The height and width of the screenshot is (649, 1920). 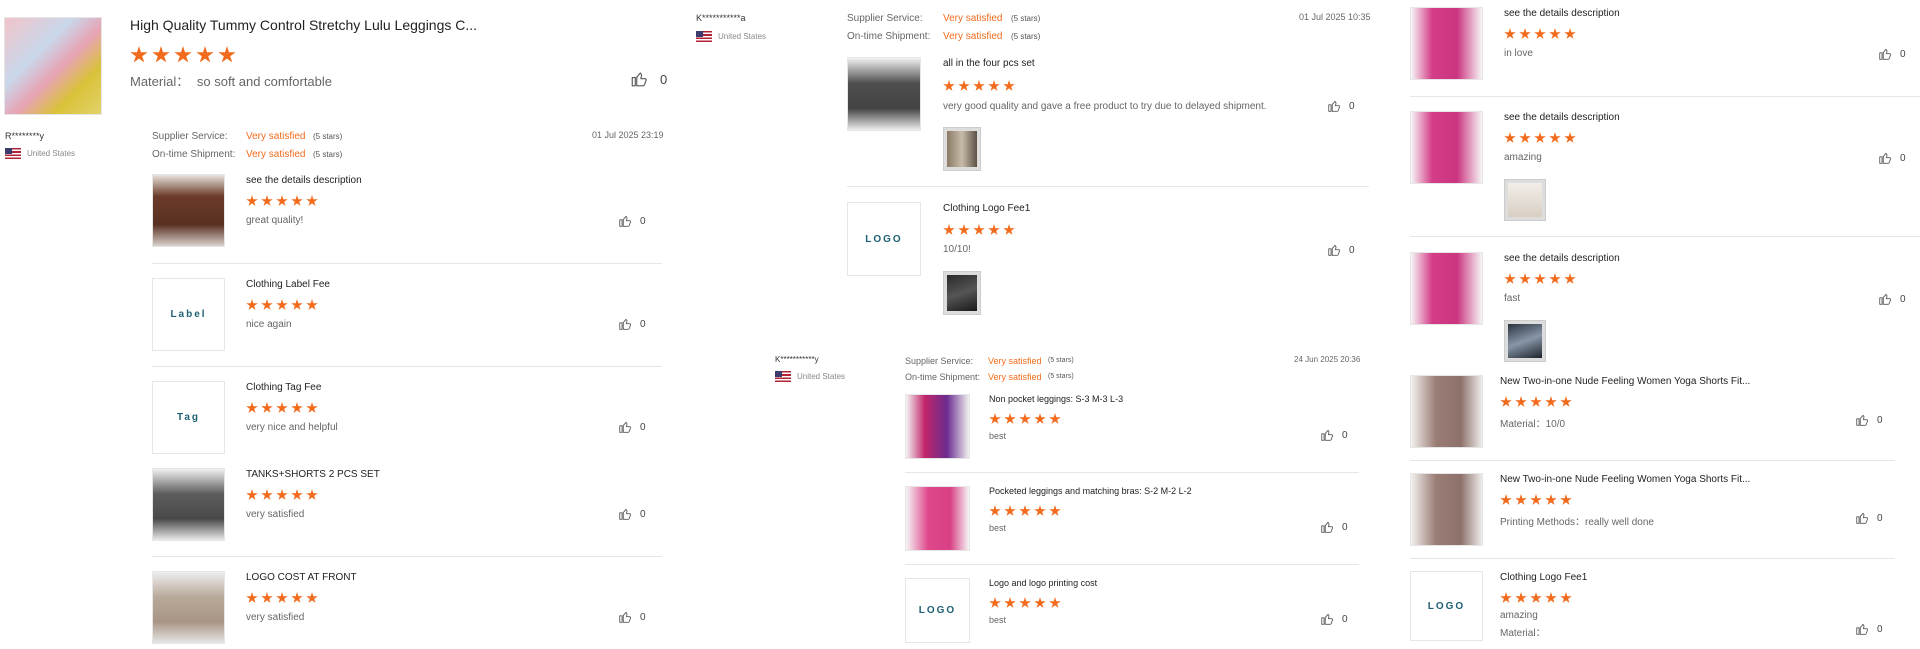 I want to click on product-material: Material： so soft and comfortable, so click(x=231, y=80).